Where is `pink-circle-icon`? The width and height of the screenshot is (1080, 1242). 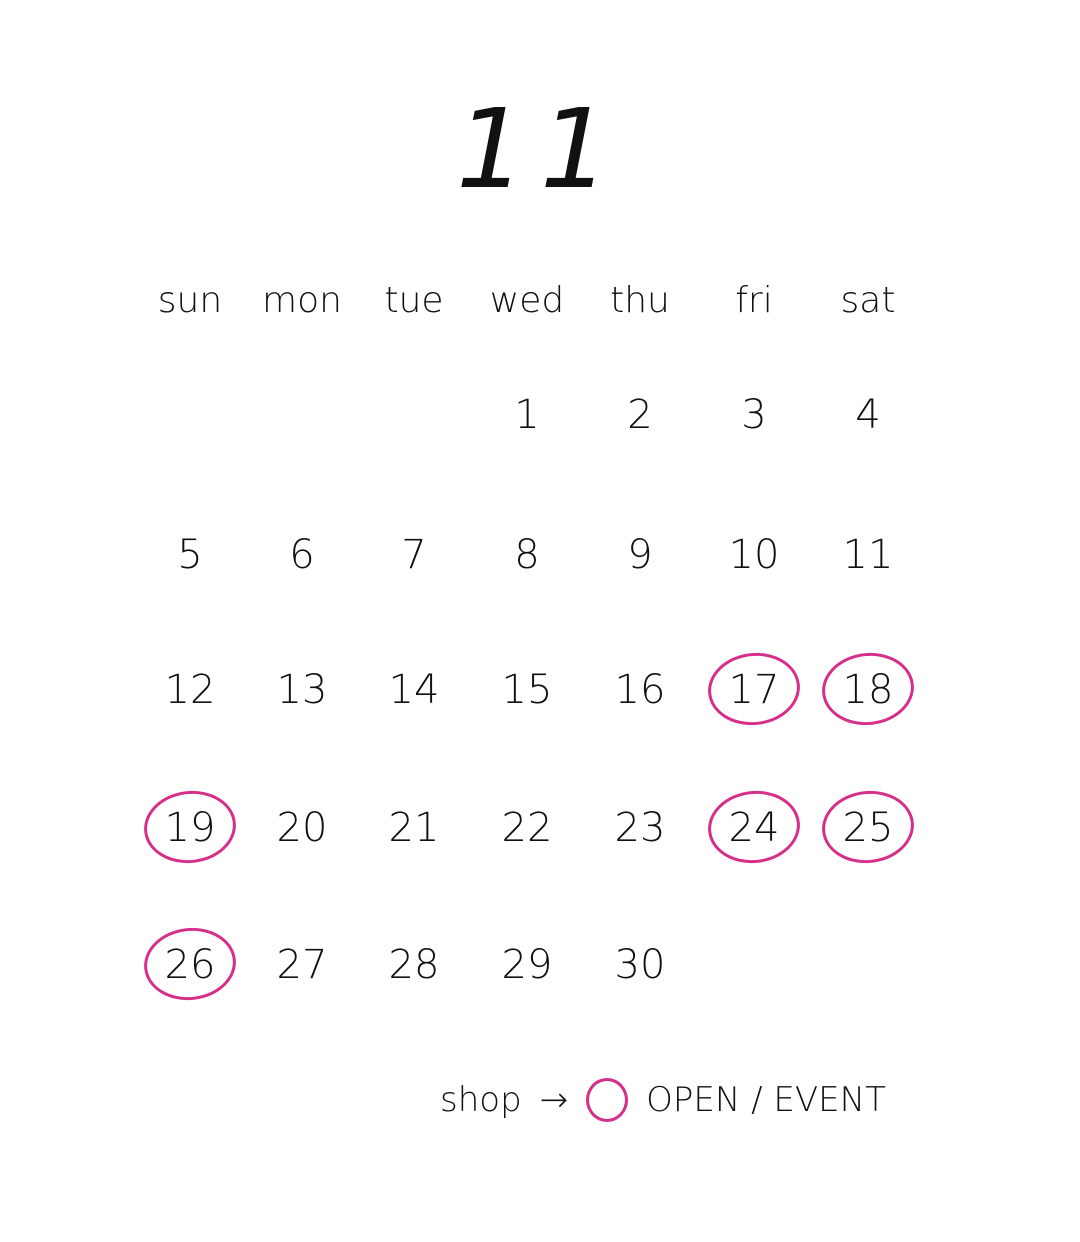 pink-circle-icon is located at coordinates (607, 1100).